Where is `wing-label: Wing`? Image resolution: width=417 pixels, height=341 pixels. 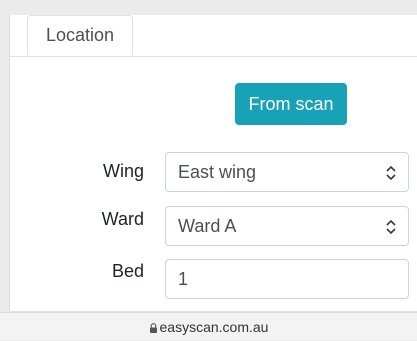 wing-label: Wing is located at coordinates (123, 171).